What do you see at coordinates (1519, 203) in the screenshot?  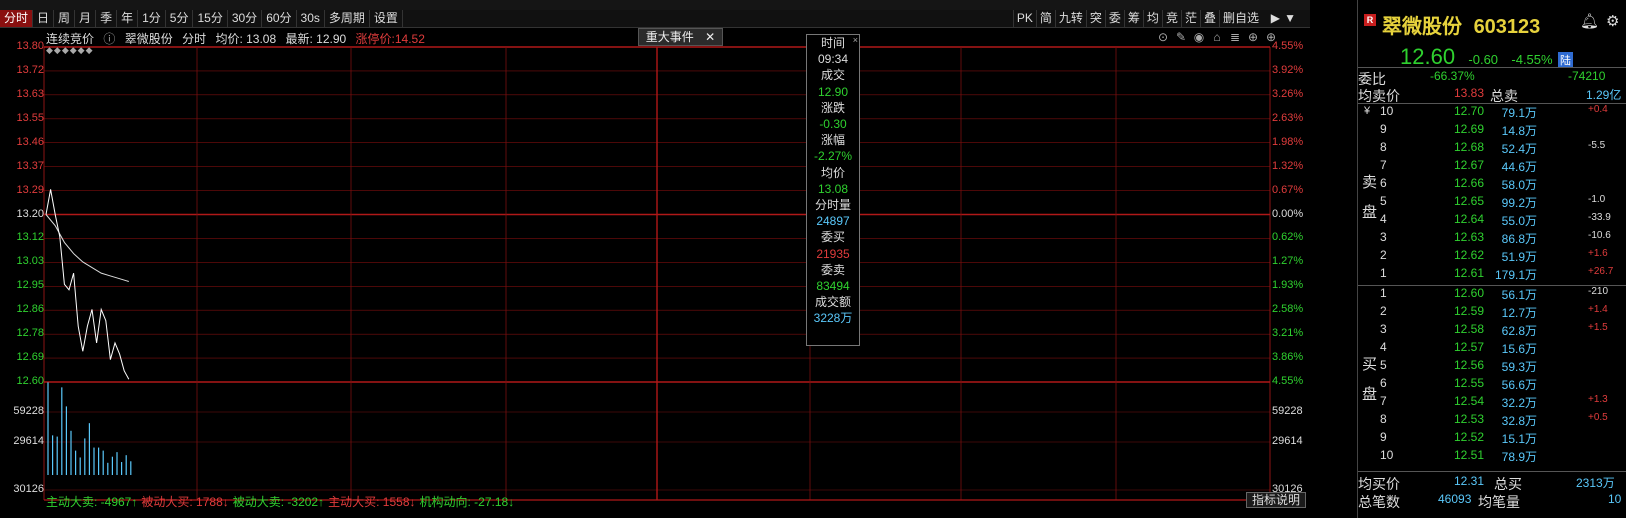 I see `level-volume: 99.2万` at bounding box center [1519, 203].